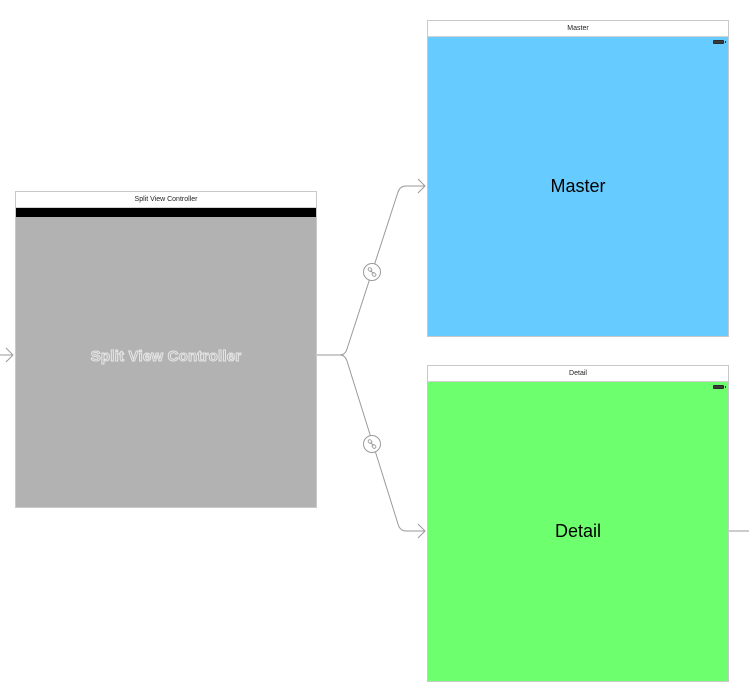 The height and width of the screenshot is (698, 749). Describe the element at coordinates (578, 29) in the screenshot. I see `scene-title: Master` at that location.